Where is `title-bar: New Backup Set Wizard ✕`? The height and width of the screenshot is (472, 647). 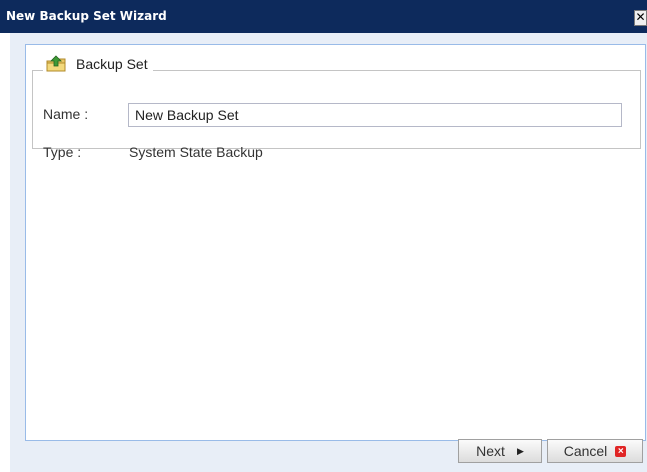
title-bar: New Backup Set Wizard ✕ is located at coordinates (323, 16).